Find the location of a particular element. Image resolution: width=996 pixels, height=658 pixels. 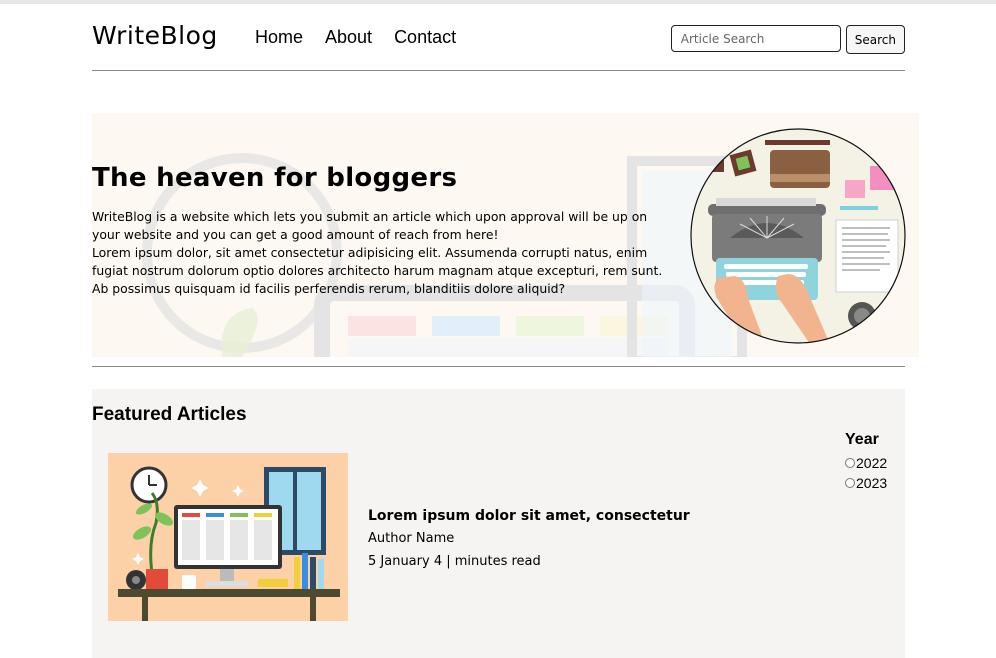

year-2022-radio is located at coordinates (850, 463).